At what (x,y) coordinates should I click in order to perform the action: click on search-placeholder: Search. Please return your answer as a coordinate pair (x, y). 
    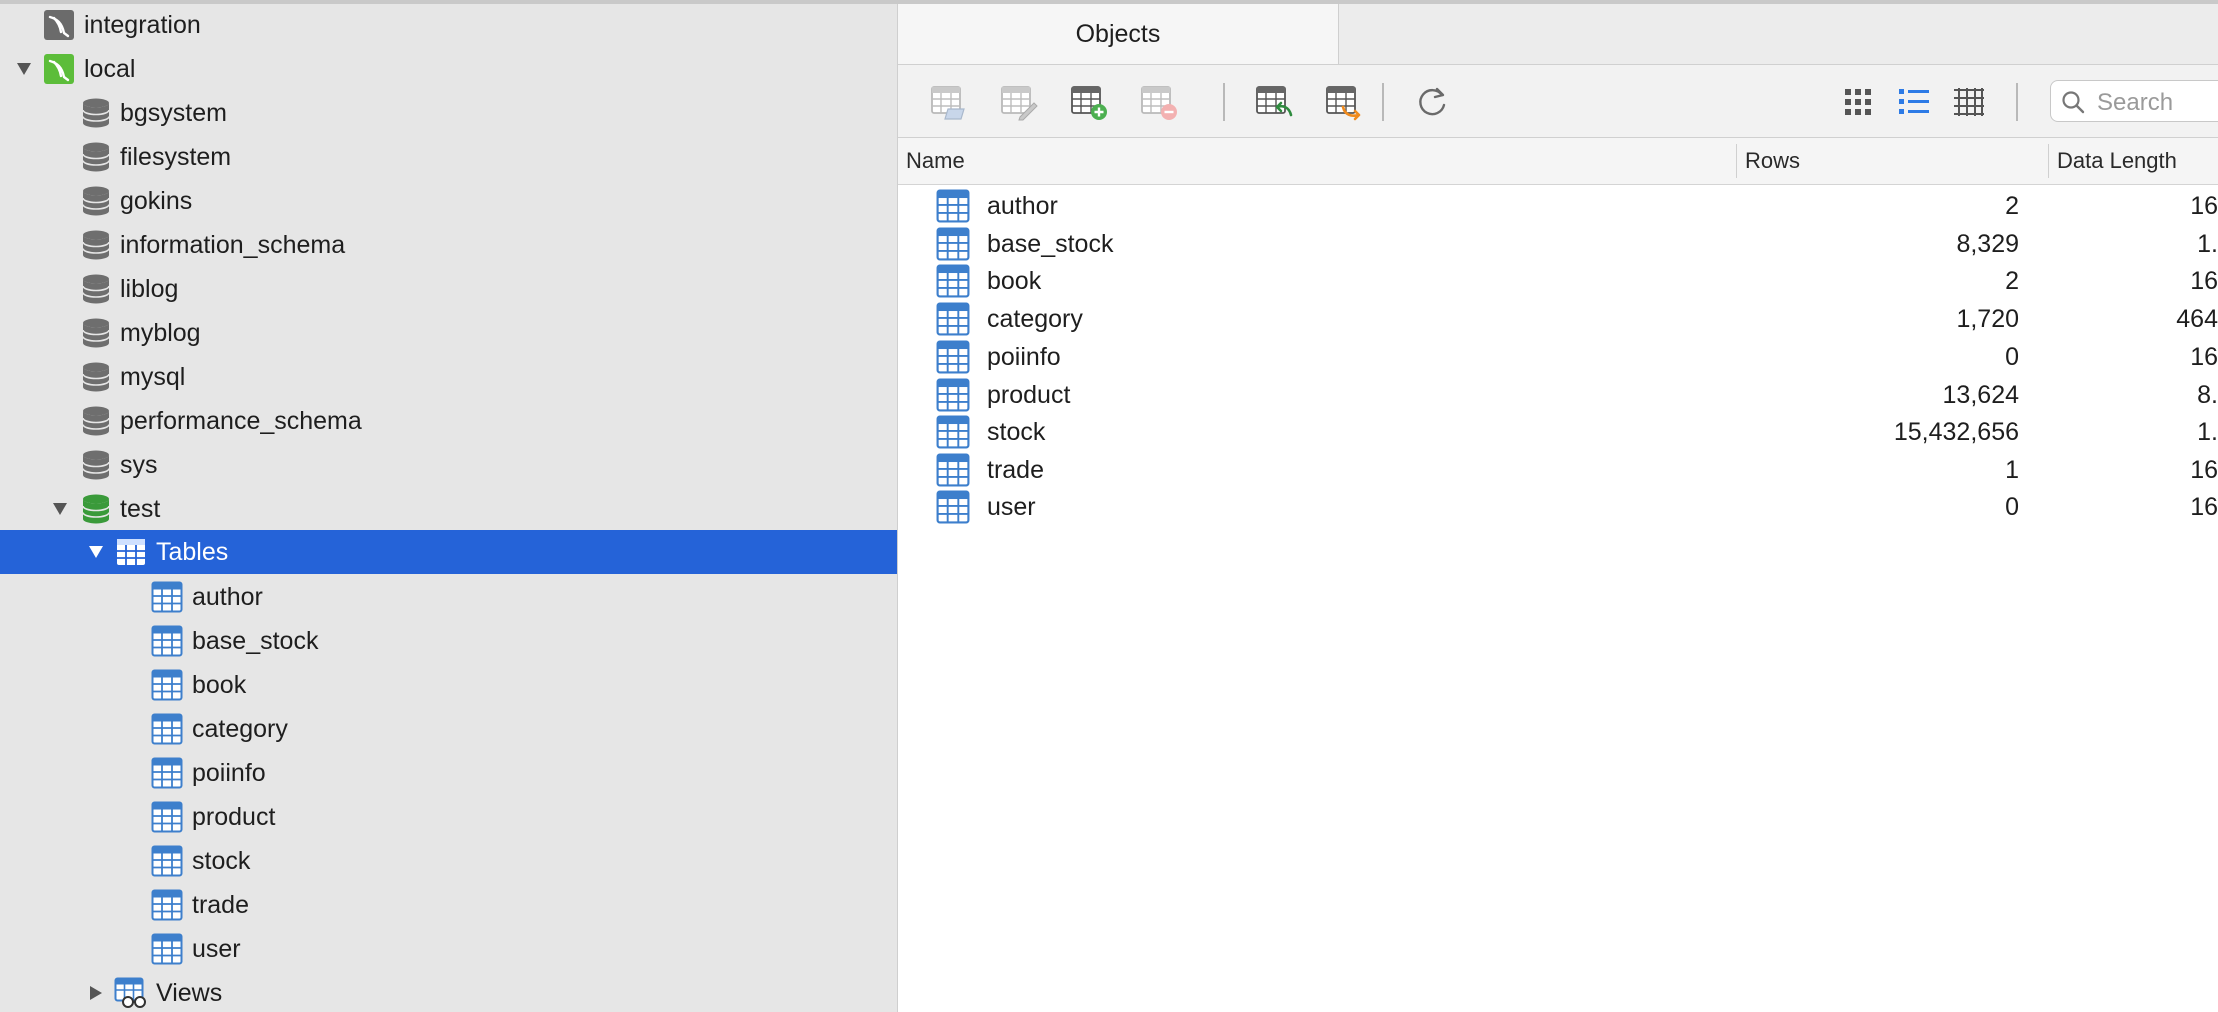
    Looking at the image, I should click on (2135, 102).